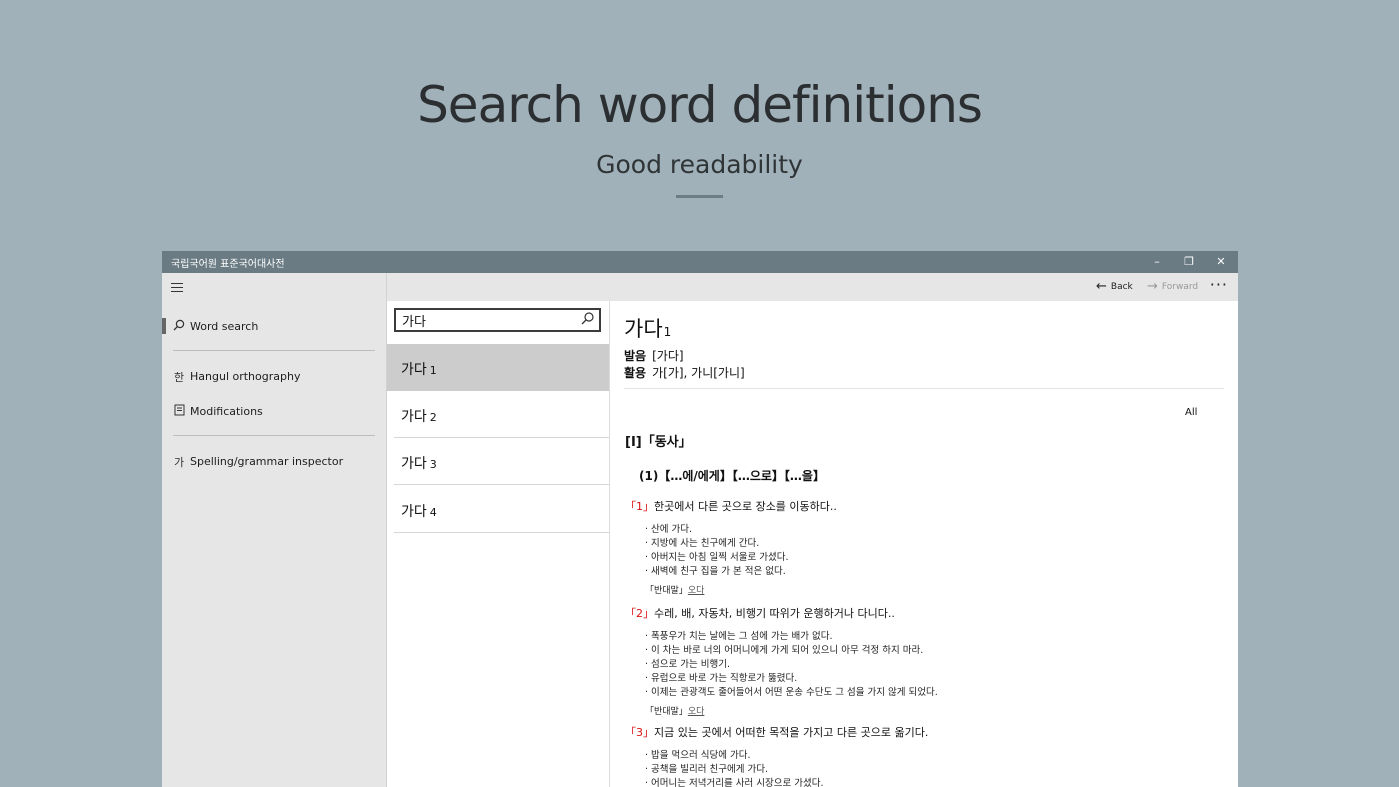 Image resolution: width=1399 pixels, height=787 pixels. Describe the element at coordinates (177, 287) in the screenshot. I see `hamburger-menu-icon` at that location.